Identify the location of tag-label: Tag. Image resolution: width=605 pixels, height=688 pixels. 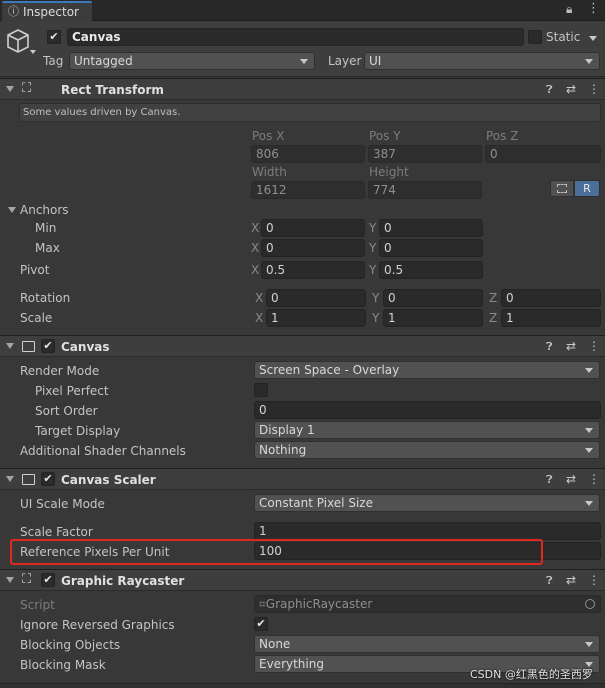
(53, 61).